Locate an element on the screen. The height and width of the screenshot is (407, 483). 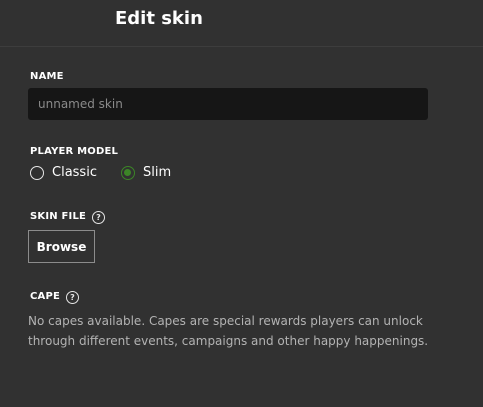
radio-option-slim: Slim is located at coordinates (146, 173).